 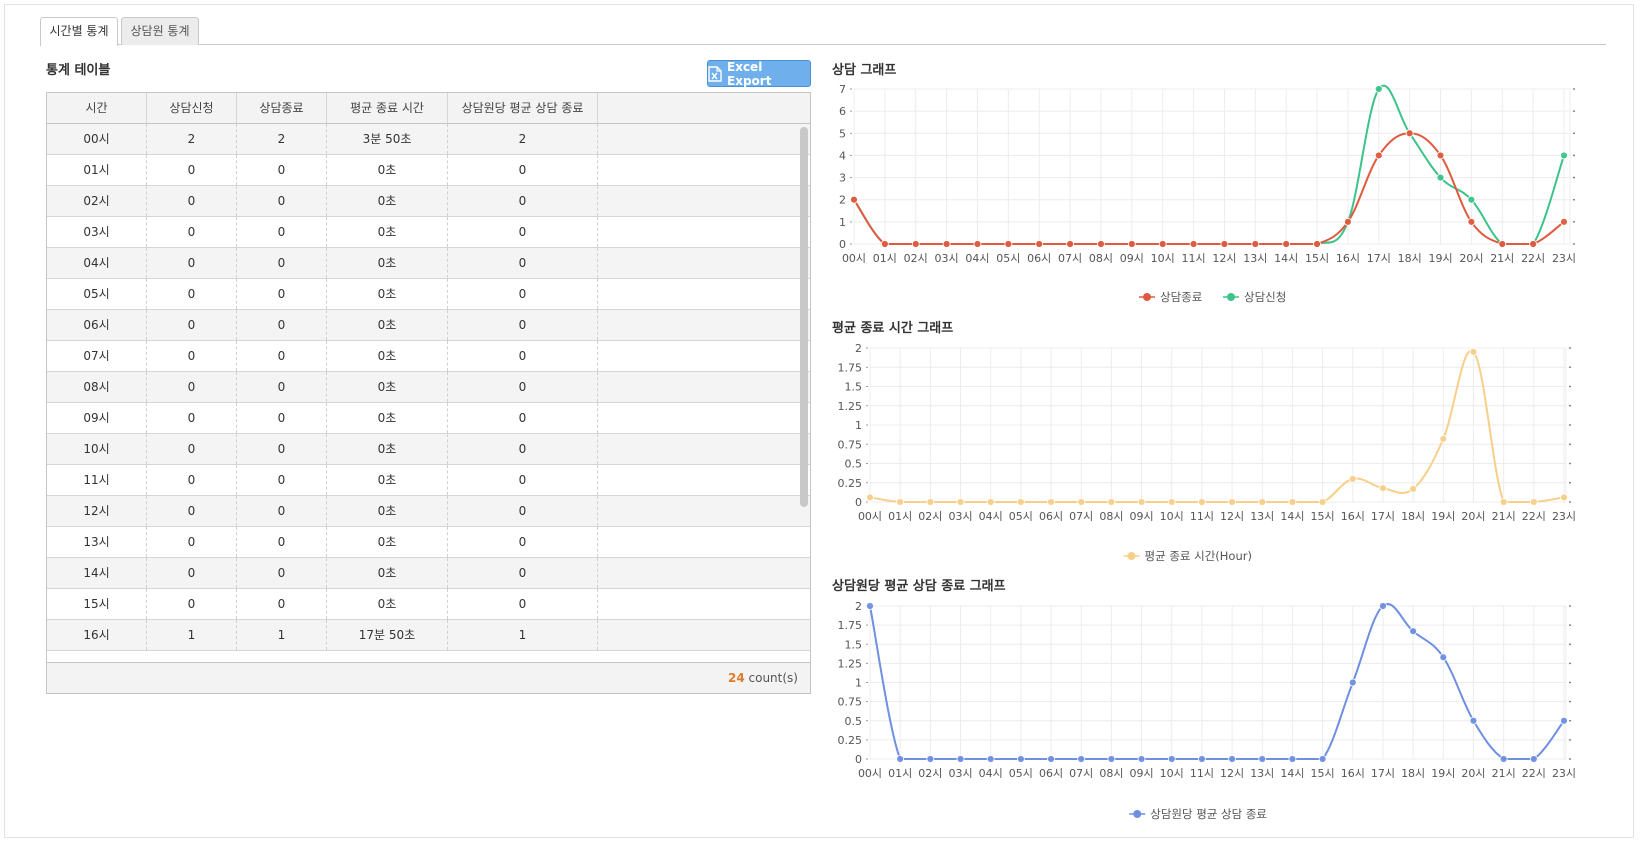 I want to click on table-row: 15시 0 0 0초 0, so click(x=428, y=604).